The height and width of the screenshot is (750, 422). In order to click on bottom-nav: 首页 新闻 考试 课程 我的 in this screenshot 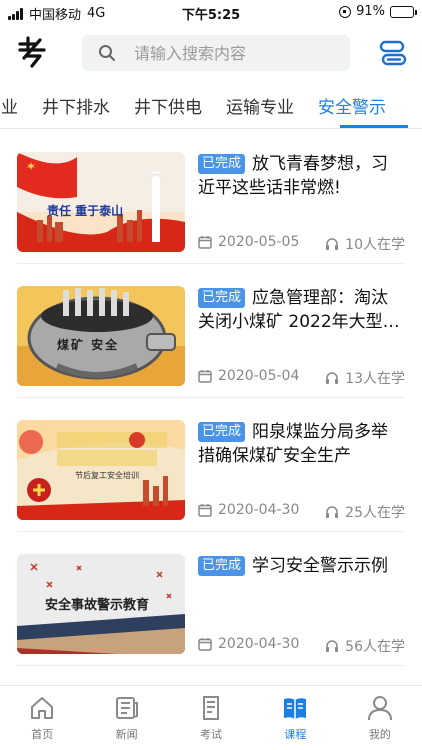, I will do `click(211, 717)`.